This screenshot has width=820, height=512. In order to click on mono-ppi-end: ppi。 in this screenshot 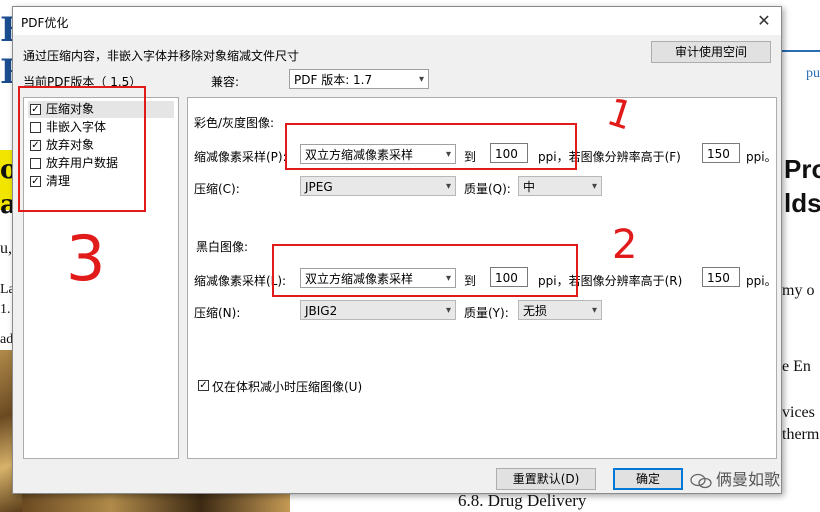, I will do `click(761, 281)`.